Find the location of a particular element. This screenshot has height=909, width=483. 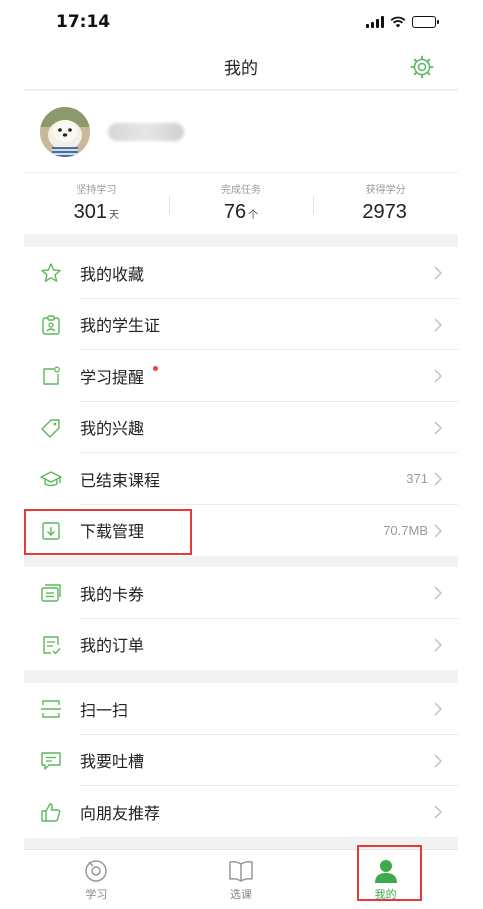

menu-item-feedback: 我要吐槽 is located at coordinates (241, 760).